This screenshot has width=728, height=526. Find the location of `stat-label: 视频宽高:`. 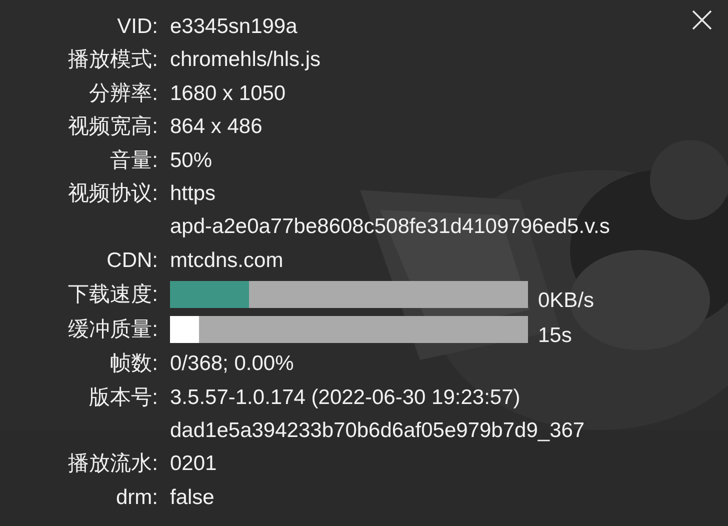

stat-label: 视频宽高: is located at coordinates (112, 127).